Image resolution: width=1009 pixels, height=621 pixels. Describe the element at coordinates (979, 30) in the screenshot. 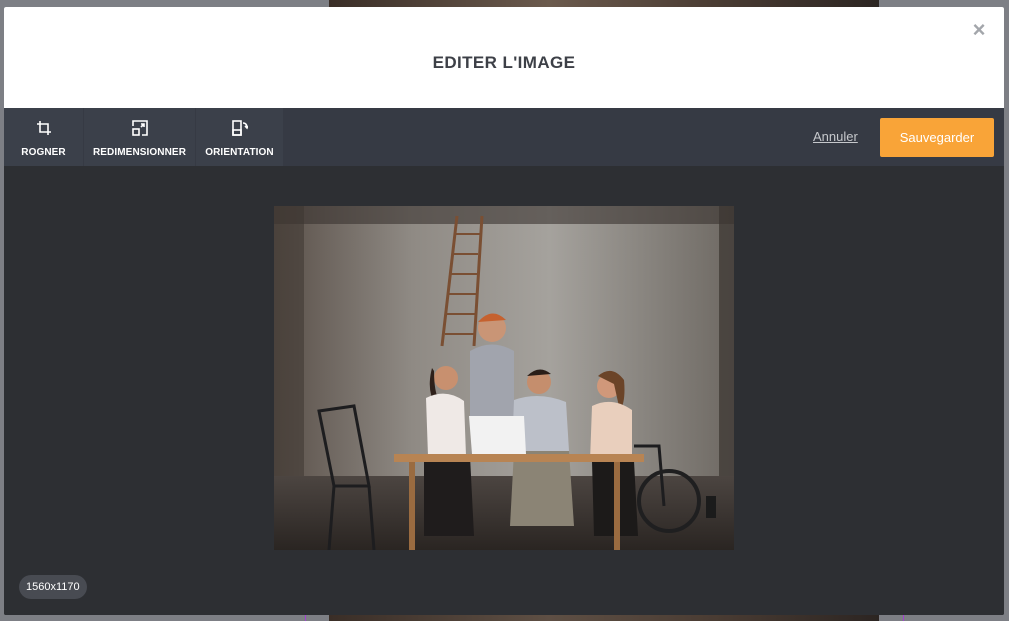

I see `close-button: ×` at that location.